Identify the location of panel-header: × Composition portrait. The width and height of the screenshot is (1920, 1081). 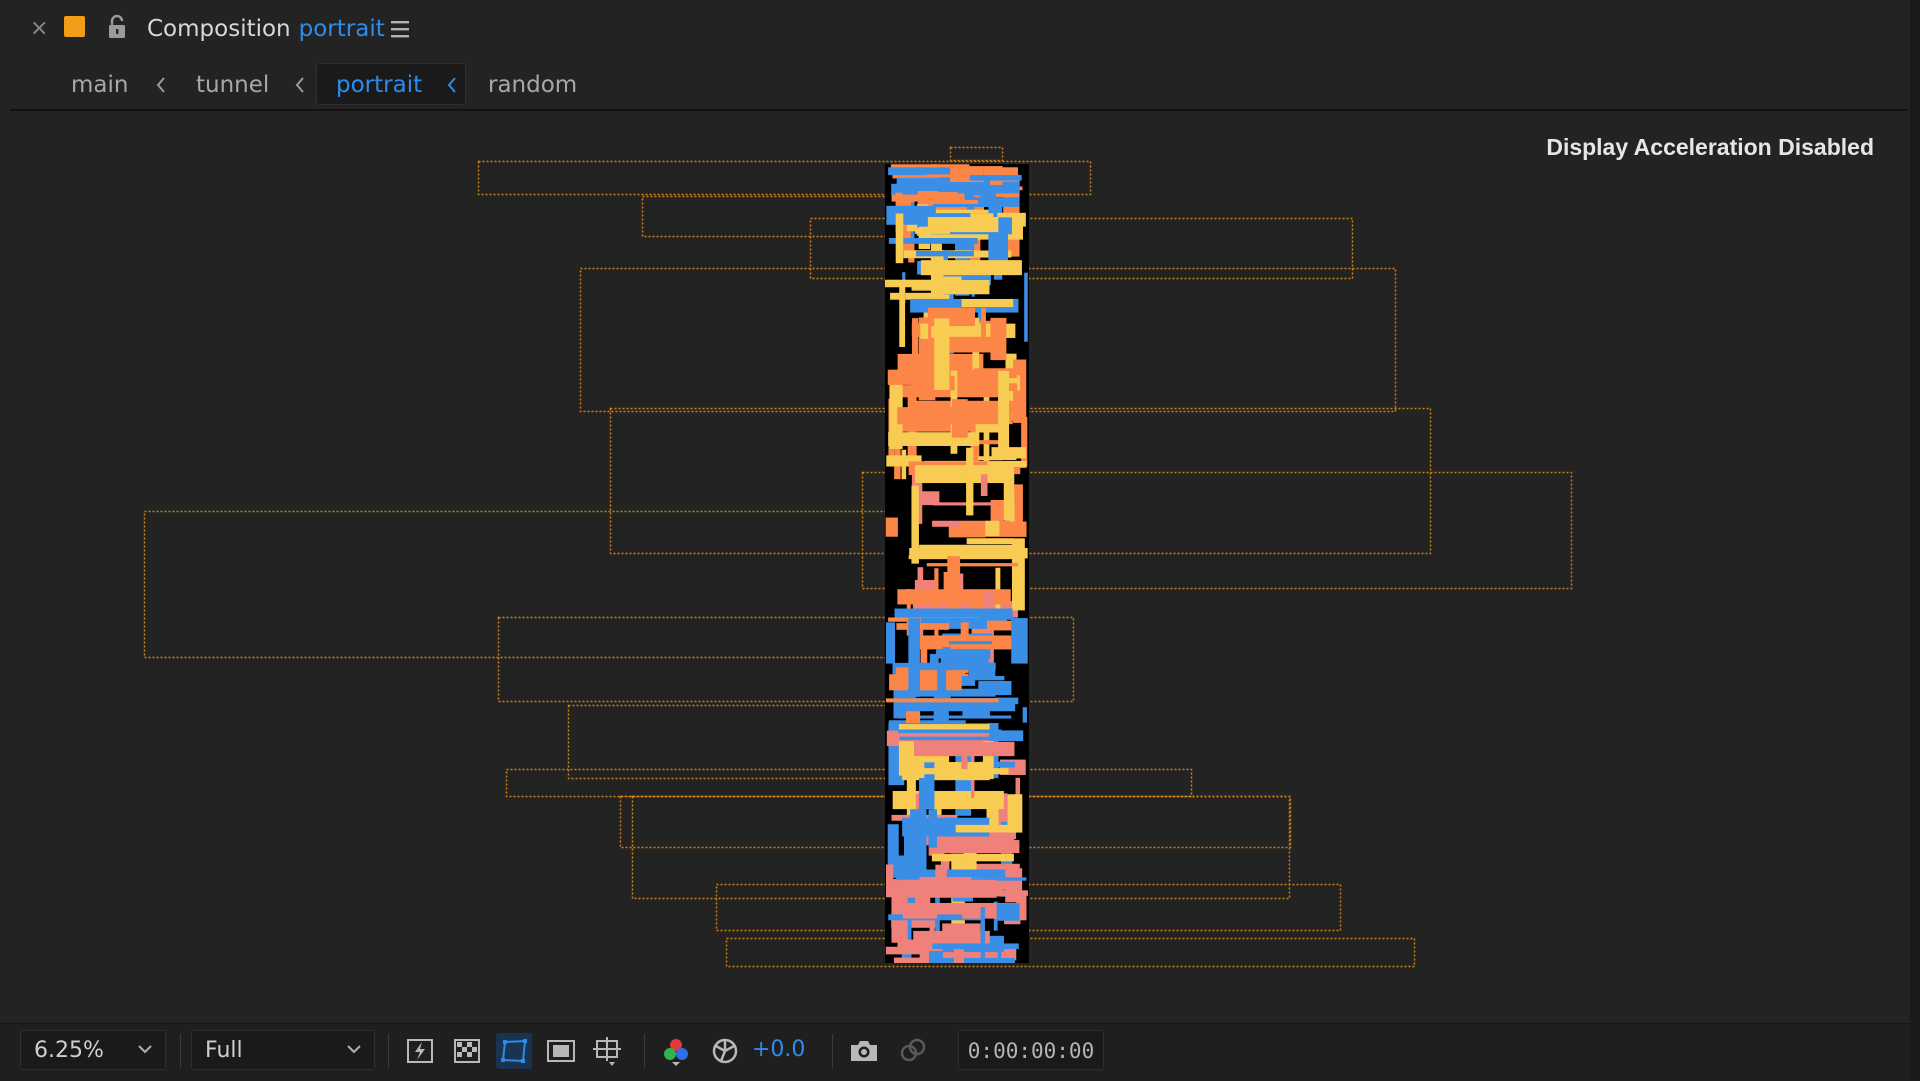
(960, 29).